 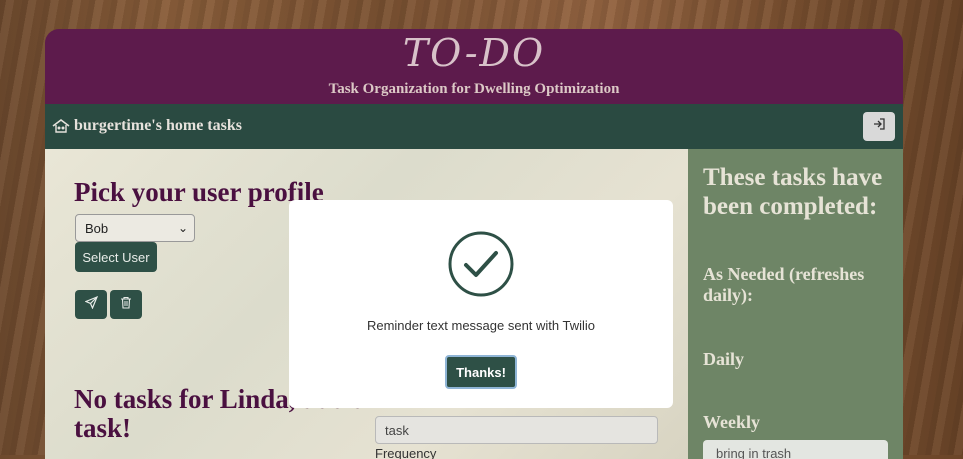 I want to click on modal-message: Reminder text message sent with Twilio, so click(x=481, y=325).